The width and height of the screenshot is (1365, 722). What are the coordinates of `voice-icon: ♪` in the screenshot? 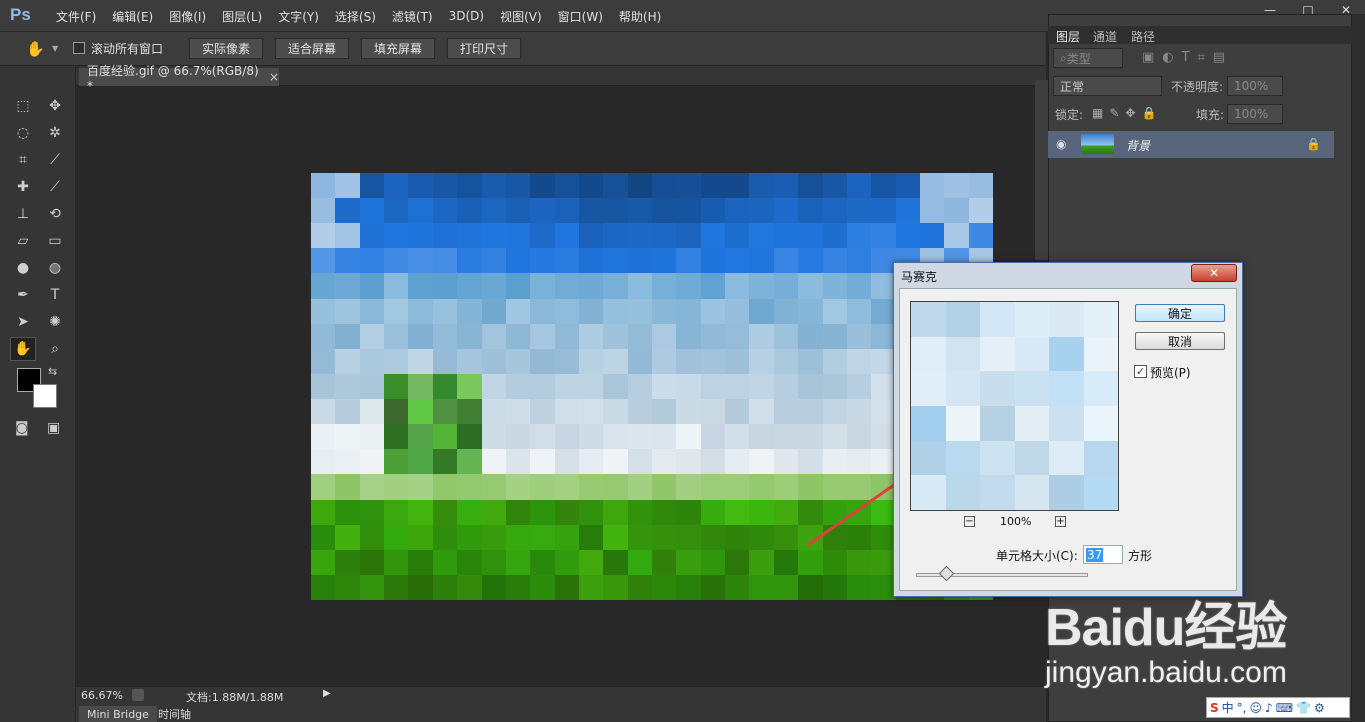 It's located at (1269, 708).